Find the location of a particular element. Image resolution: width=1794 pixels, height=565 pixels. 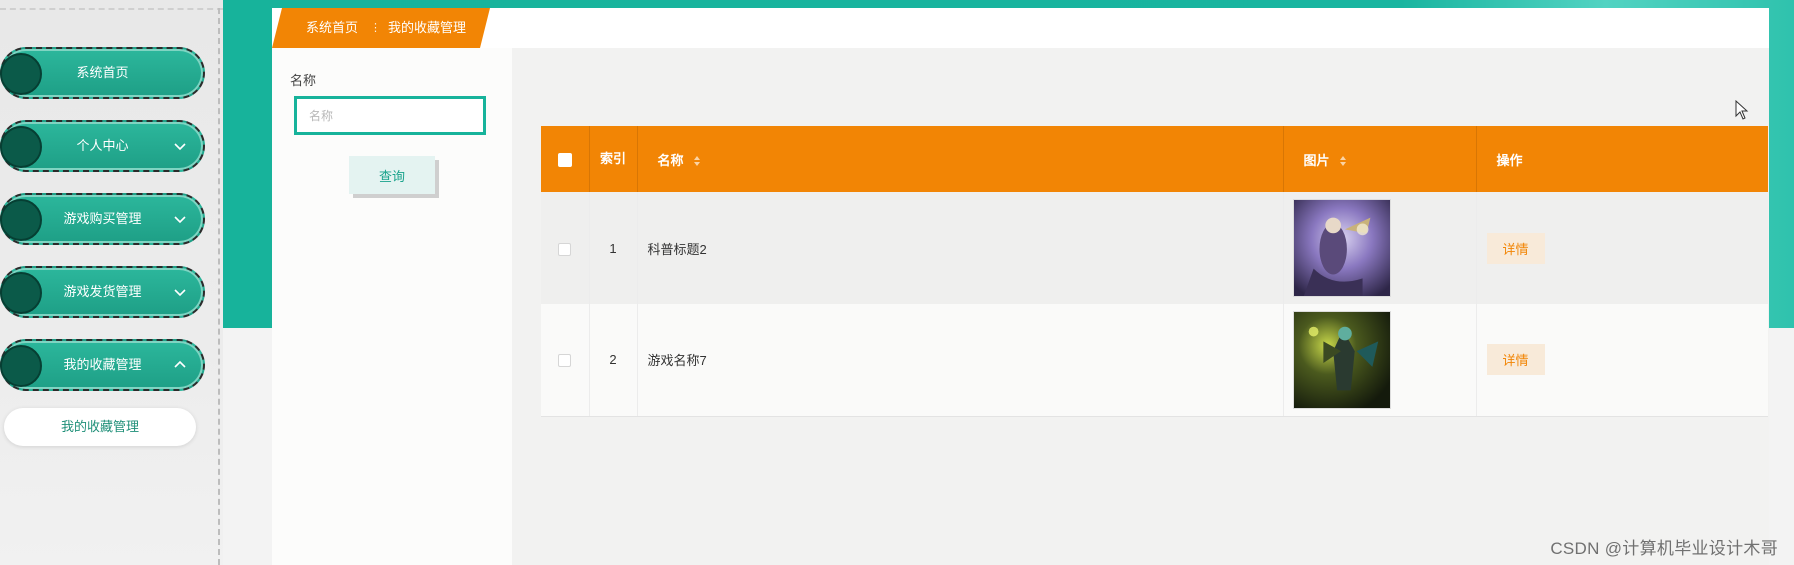

sidebar-item-label: 系统首页 is located at coordinates (102, 72).